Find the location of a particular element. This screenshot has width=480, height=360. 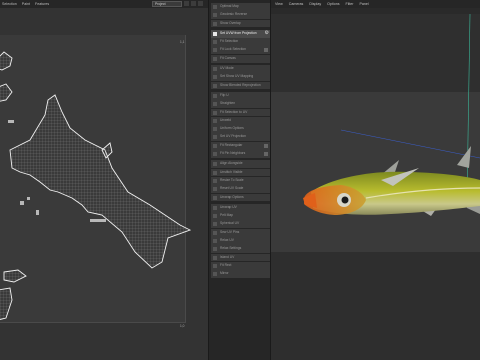

tool-item: Align Alongside is located at coordinates (240, 164).